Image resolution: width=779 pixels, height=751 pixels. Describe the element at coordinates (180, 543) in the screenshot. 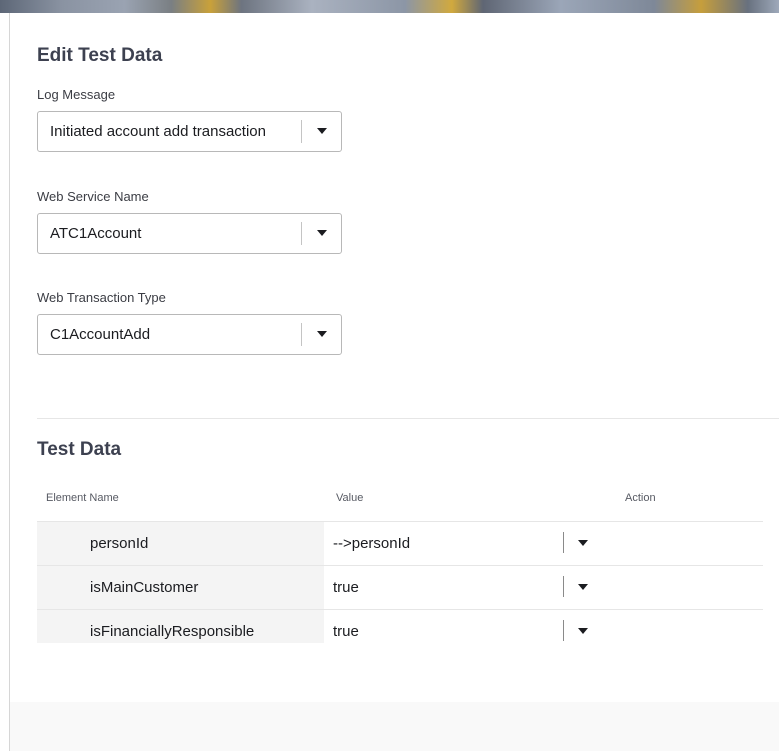

I see `element-name-cell: personId` at that location.